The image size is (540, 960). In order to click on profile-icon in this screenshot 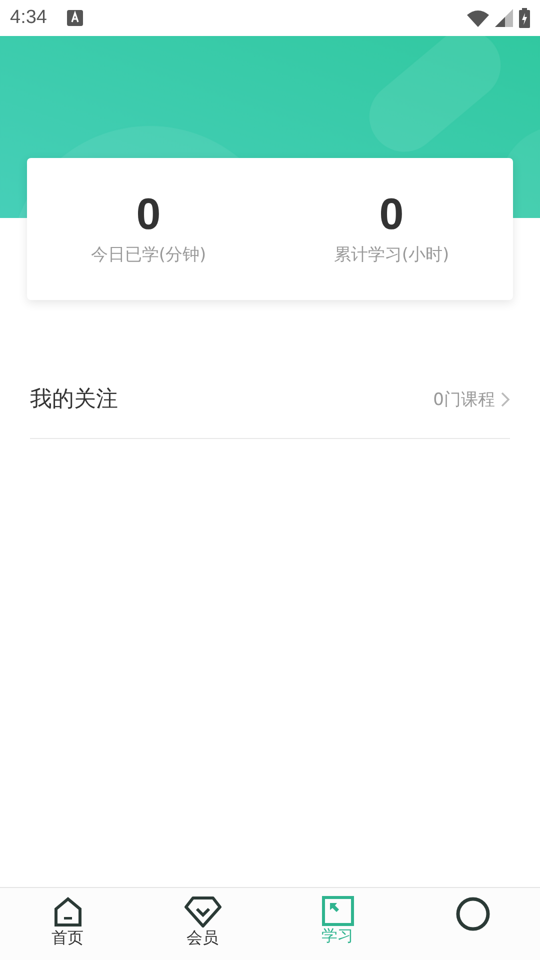, I will do `click(472, 914)`.